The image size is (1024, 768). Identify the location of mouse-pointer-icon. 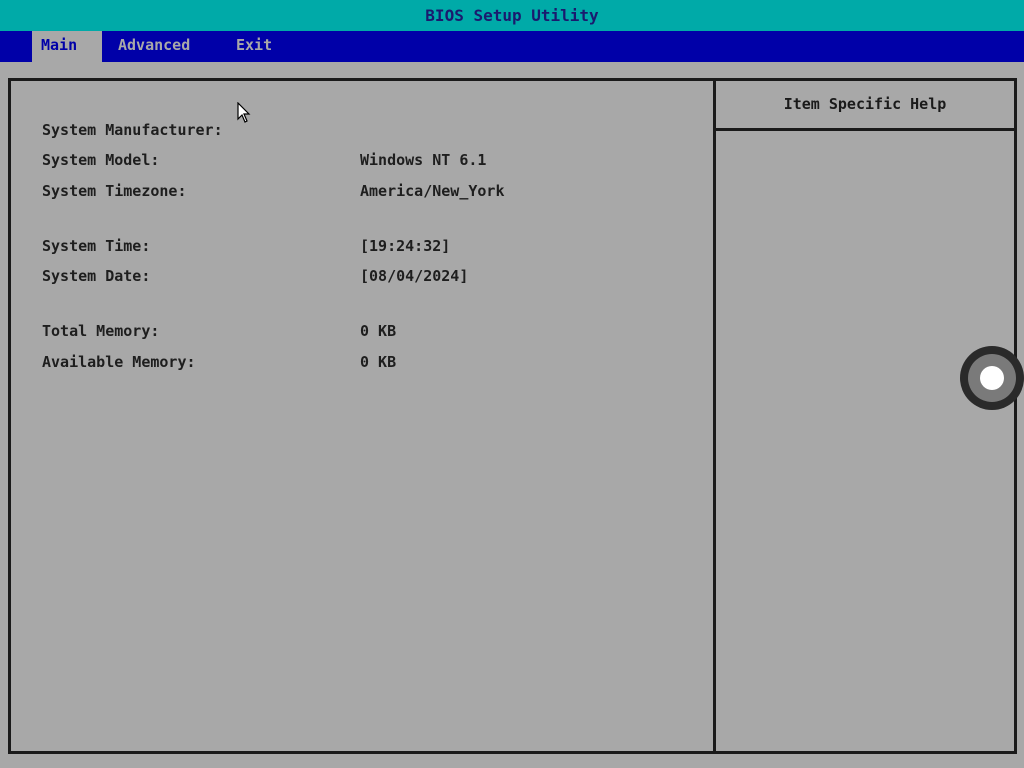
(244, 112).